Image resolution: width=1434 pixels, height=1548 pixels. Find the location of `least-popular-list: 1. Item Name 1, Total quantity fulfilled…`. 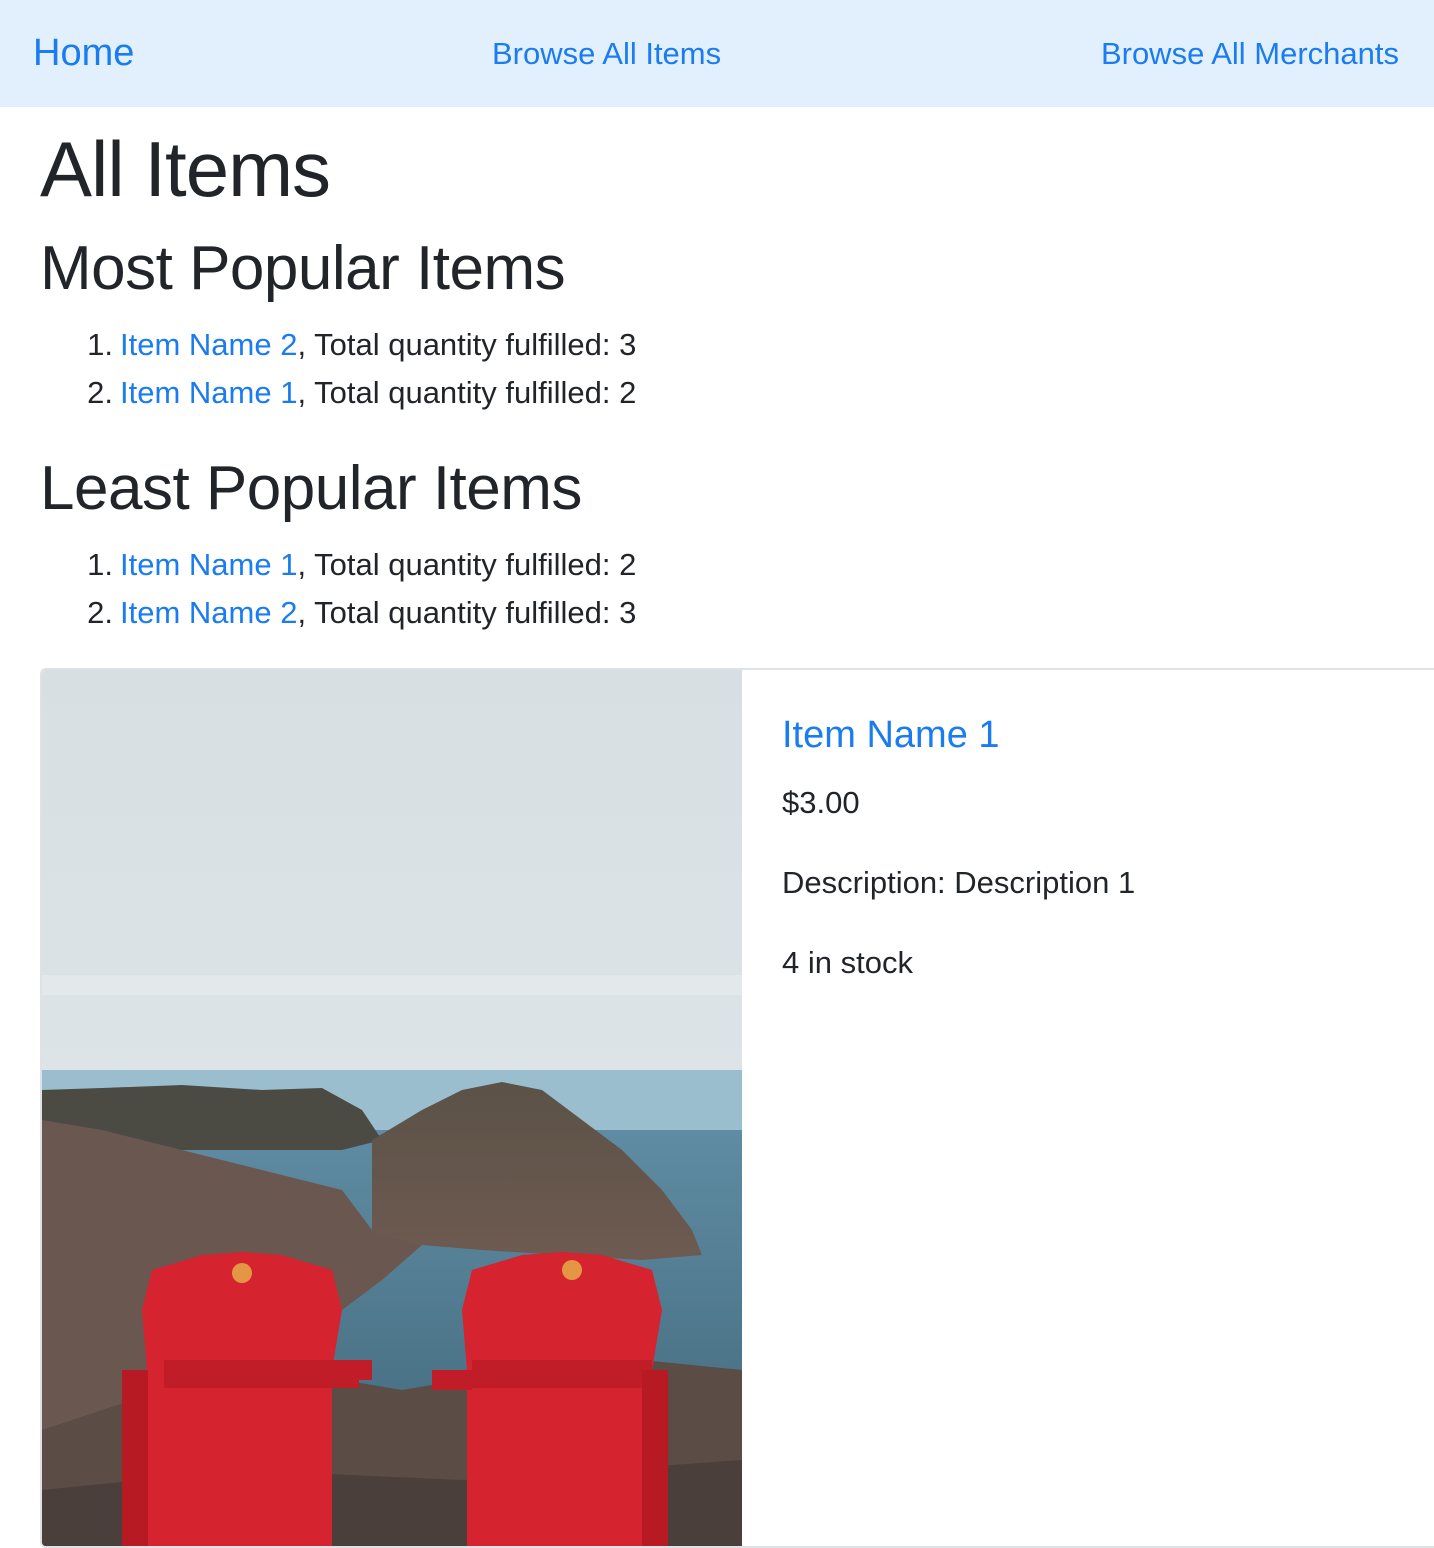

least-popular-list: 1. Item Name 1, Total quantity fulfilled… is located at coordinates (318, 589).